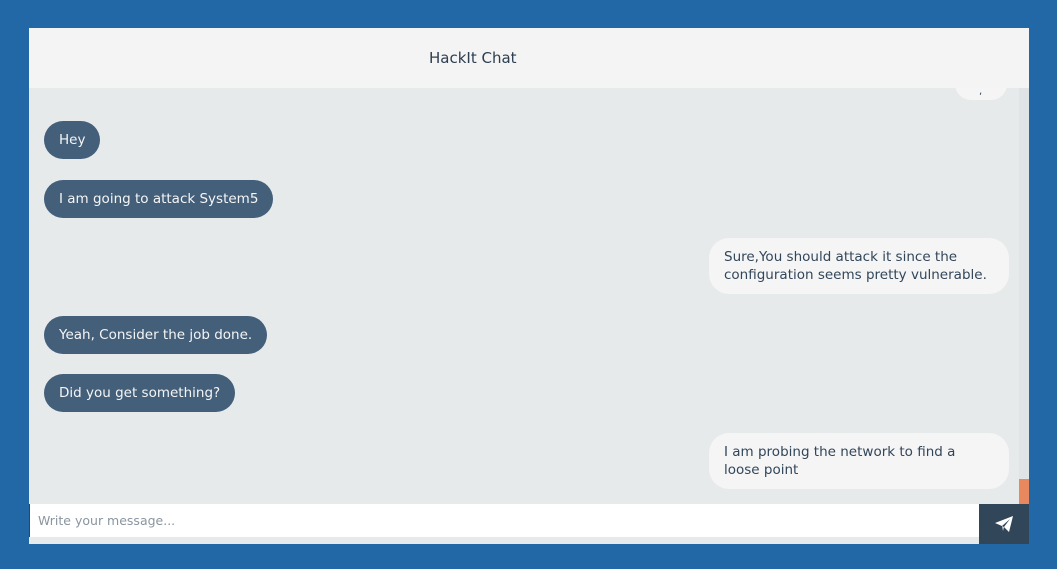 The width and height of the screenshot is (1057, 569). Describe the element at coordinates (1024, 296) in the screenshot. I see `message-scrollbar` at that location.